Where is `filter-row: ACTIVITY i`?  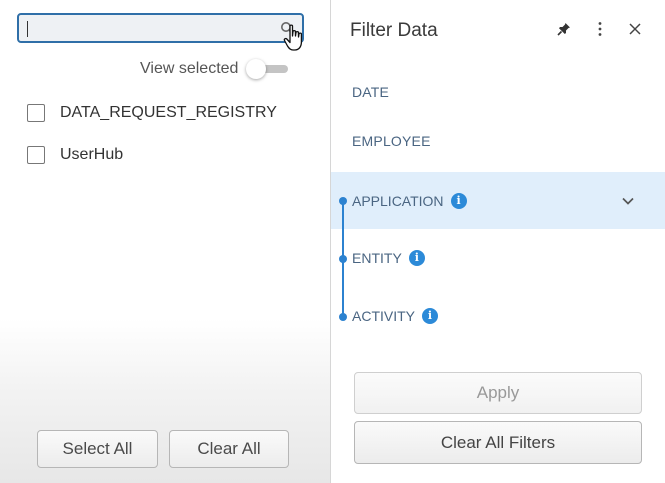 filter-row: ACTIVITY i is located at coordinates (395, 316).